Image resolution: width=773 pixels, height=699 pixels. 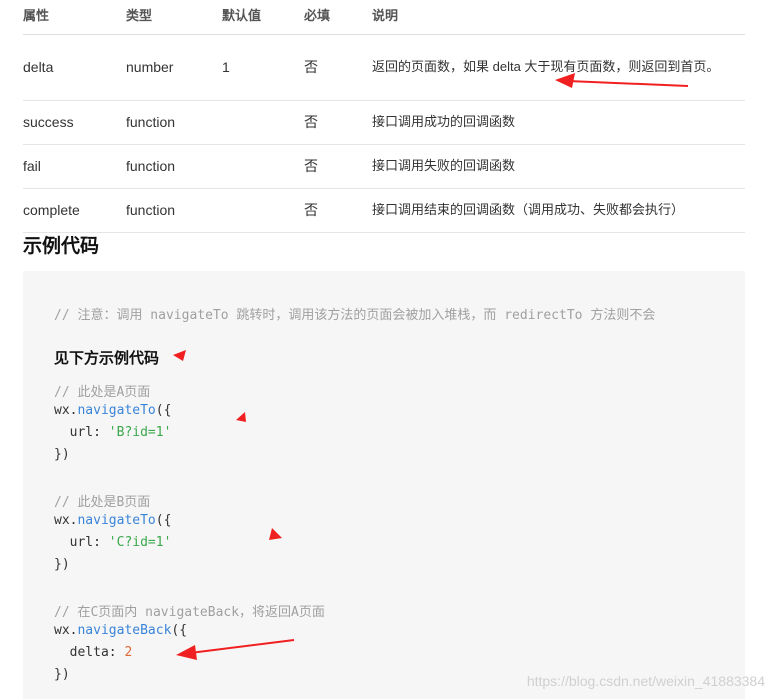 What do you see at coordinates (128, 652) in the screenshot?
I see `code-number: 2` at bounding box center [128, 652].